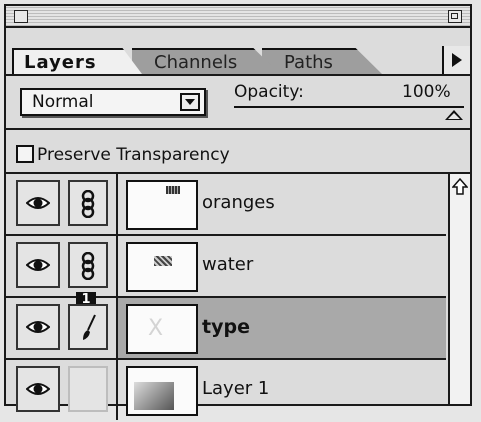 This screenshot has height=422, width=481. Describe the element at coordinates (238, 17) in the screenshot. I see `palette-titlebar` at that location.